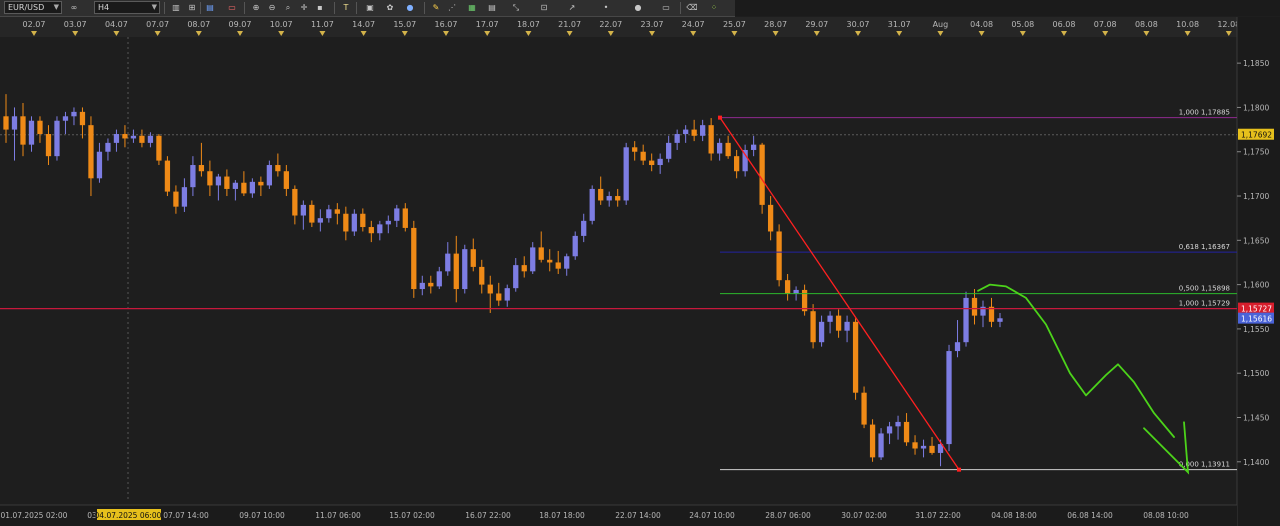 The width and height of the screenshot is (1280, 526). What do you see at coordinates (281, 24) in the screenshot?
I see `top-date-label: 10.07` at bounding box center [281, 24].